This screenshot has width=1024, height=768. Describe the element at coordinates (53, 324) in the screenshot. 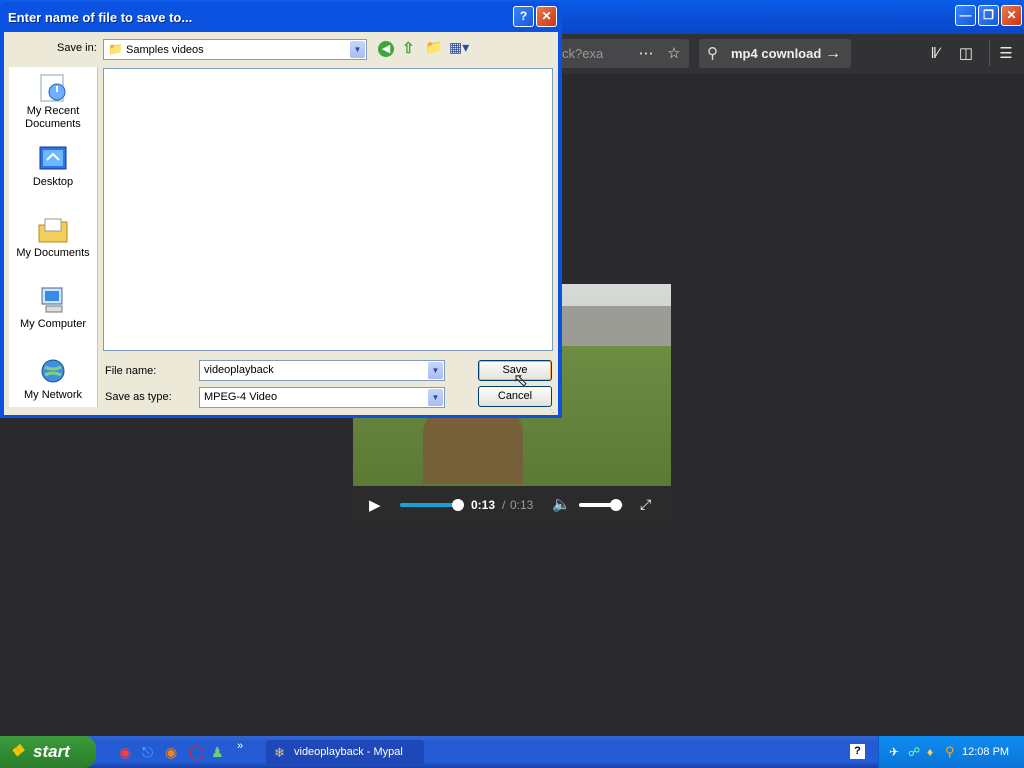

I see `place-label: My Computer` at that location.